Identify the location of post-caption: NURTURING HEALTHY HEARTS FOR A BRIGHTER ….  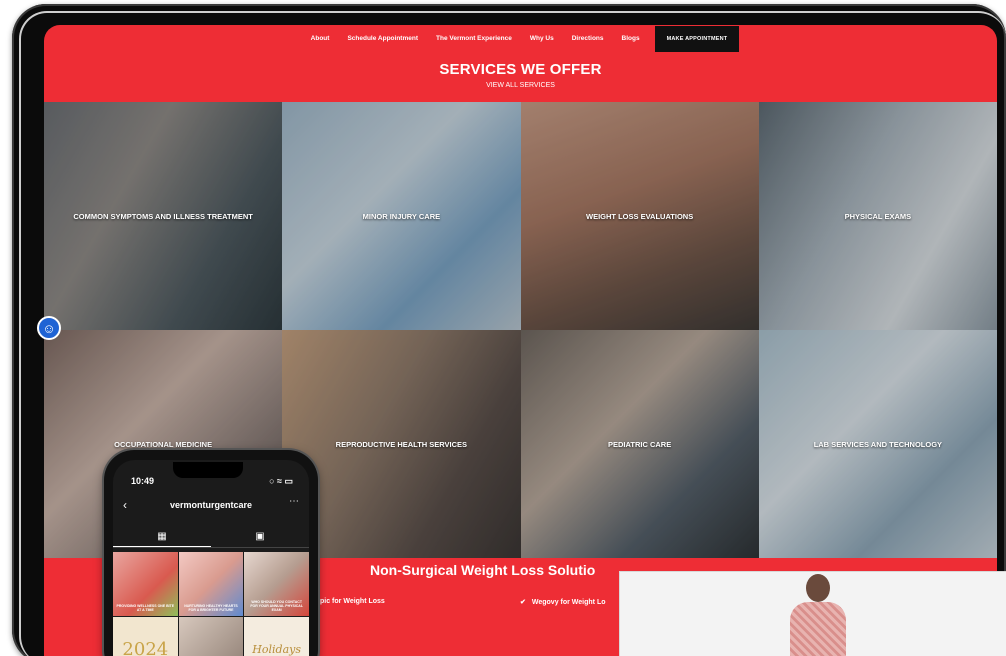
(211, 608).